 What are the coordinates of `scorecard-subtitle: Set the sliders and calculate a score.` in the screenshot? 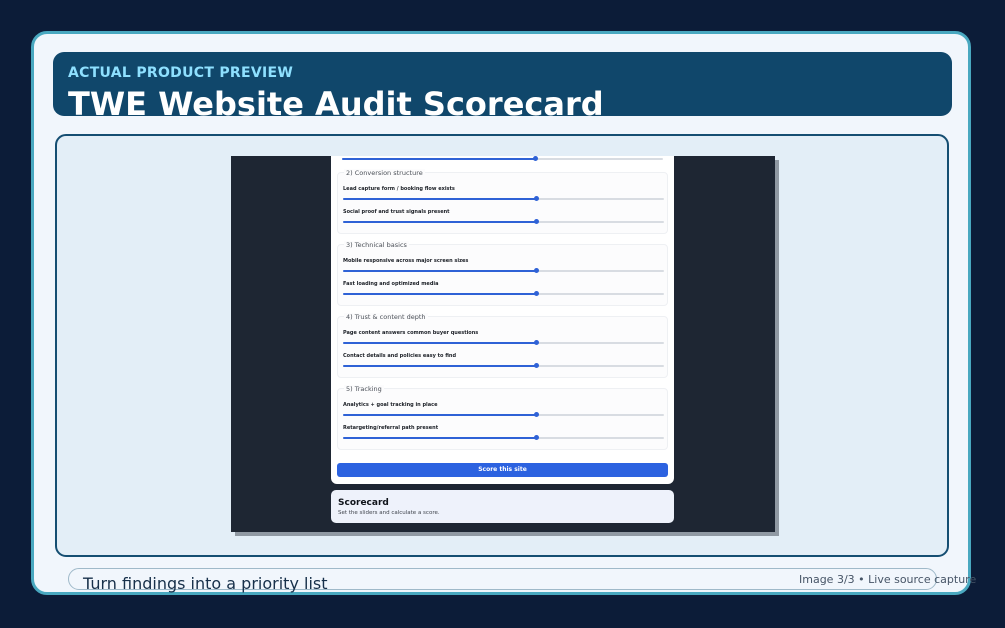 It's located at (389, 513).